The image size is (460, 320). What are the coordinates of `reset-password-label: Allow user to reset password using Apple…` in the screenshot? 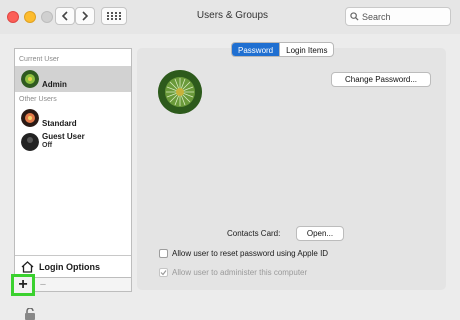 It's located at (250, 253).